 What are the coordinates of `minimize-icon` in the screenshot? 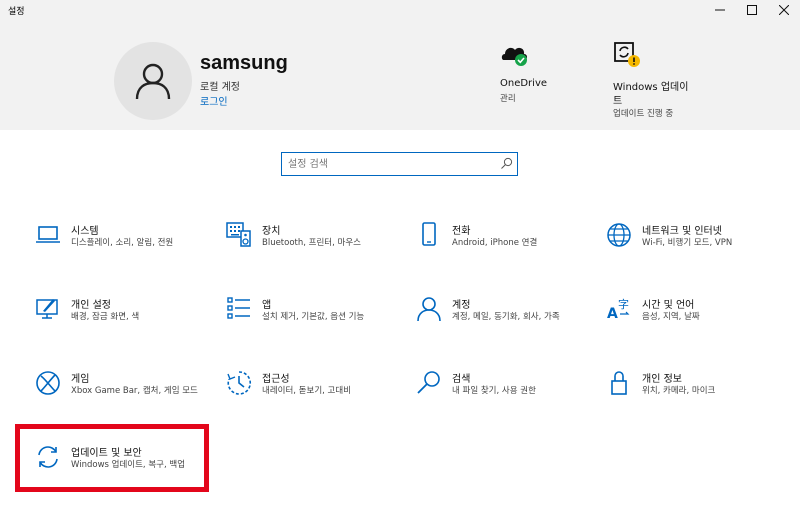 It's located at (720, 10).